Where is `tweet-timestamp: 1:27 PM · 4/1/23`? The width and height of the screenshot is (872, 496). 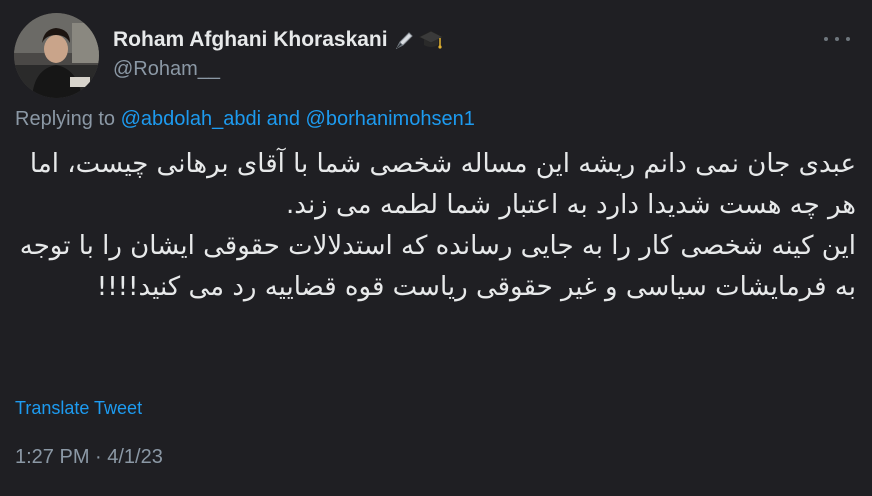
tweet-timestamp: 1:27 PM · 4/1/23 is located at coordinates (89, 457).